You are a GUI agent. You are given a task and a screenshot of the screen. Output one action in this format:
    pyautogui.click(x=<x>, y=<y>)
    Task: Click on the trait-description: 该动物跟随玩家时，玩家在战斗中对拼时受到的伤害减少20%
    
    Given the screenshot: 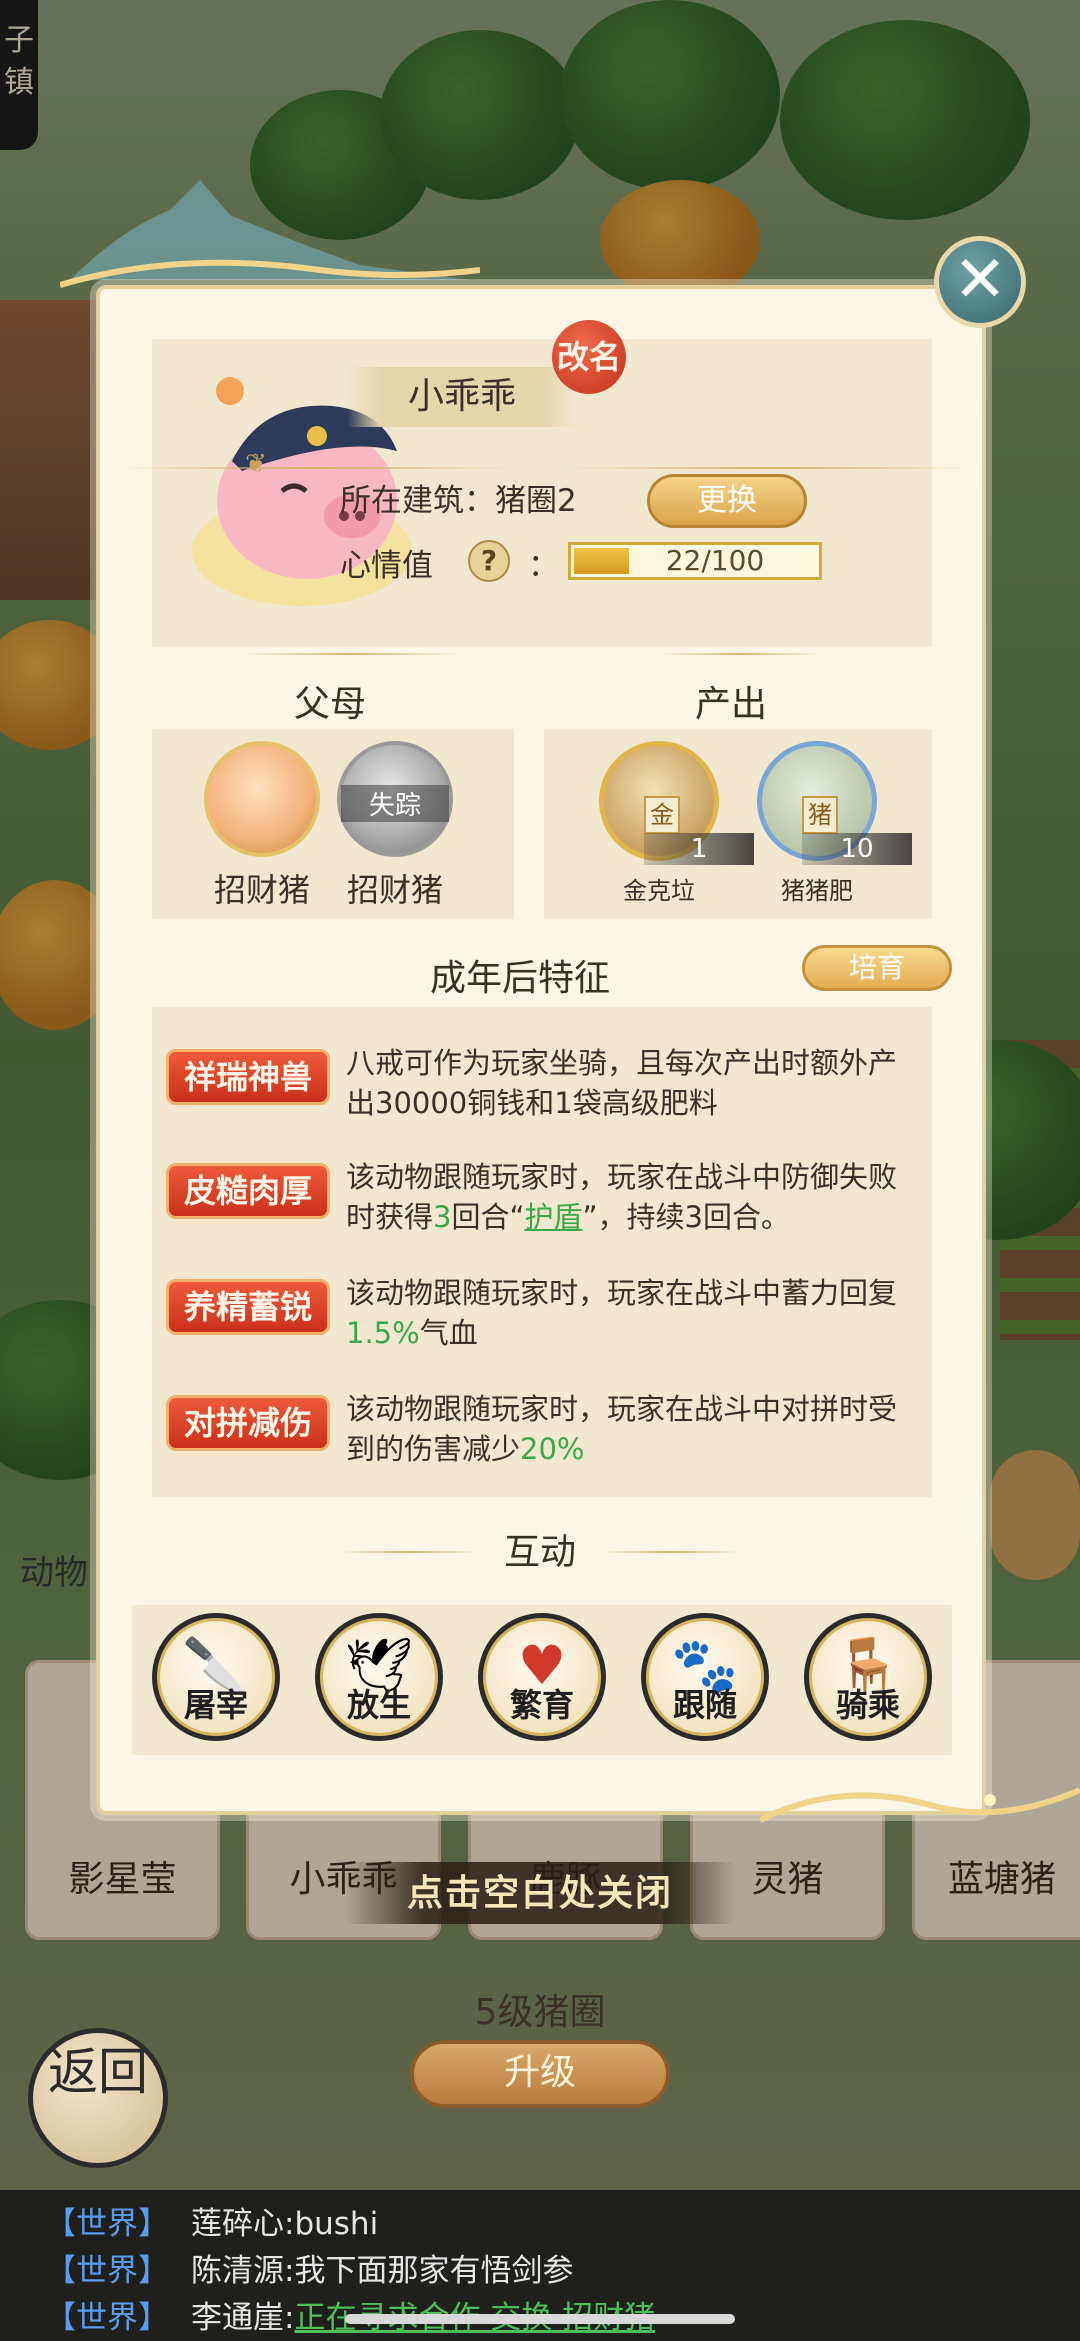 What is the action you would take?
    pyautogui.click(x=631, y=1429)
    